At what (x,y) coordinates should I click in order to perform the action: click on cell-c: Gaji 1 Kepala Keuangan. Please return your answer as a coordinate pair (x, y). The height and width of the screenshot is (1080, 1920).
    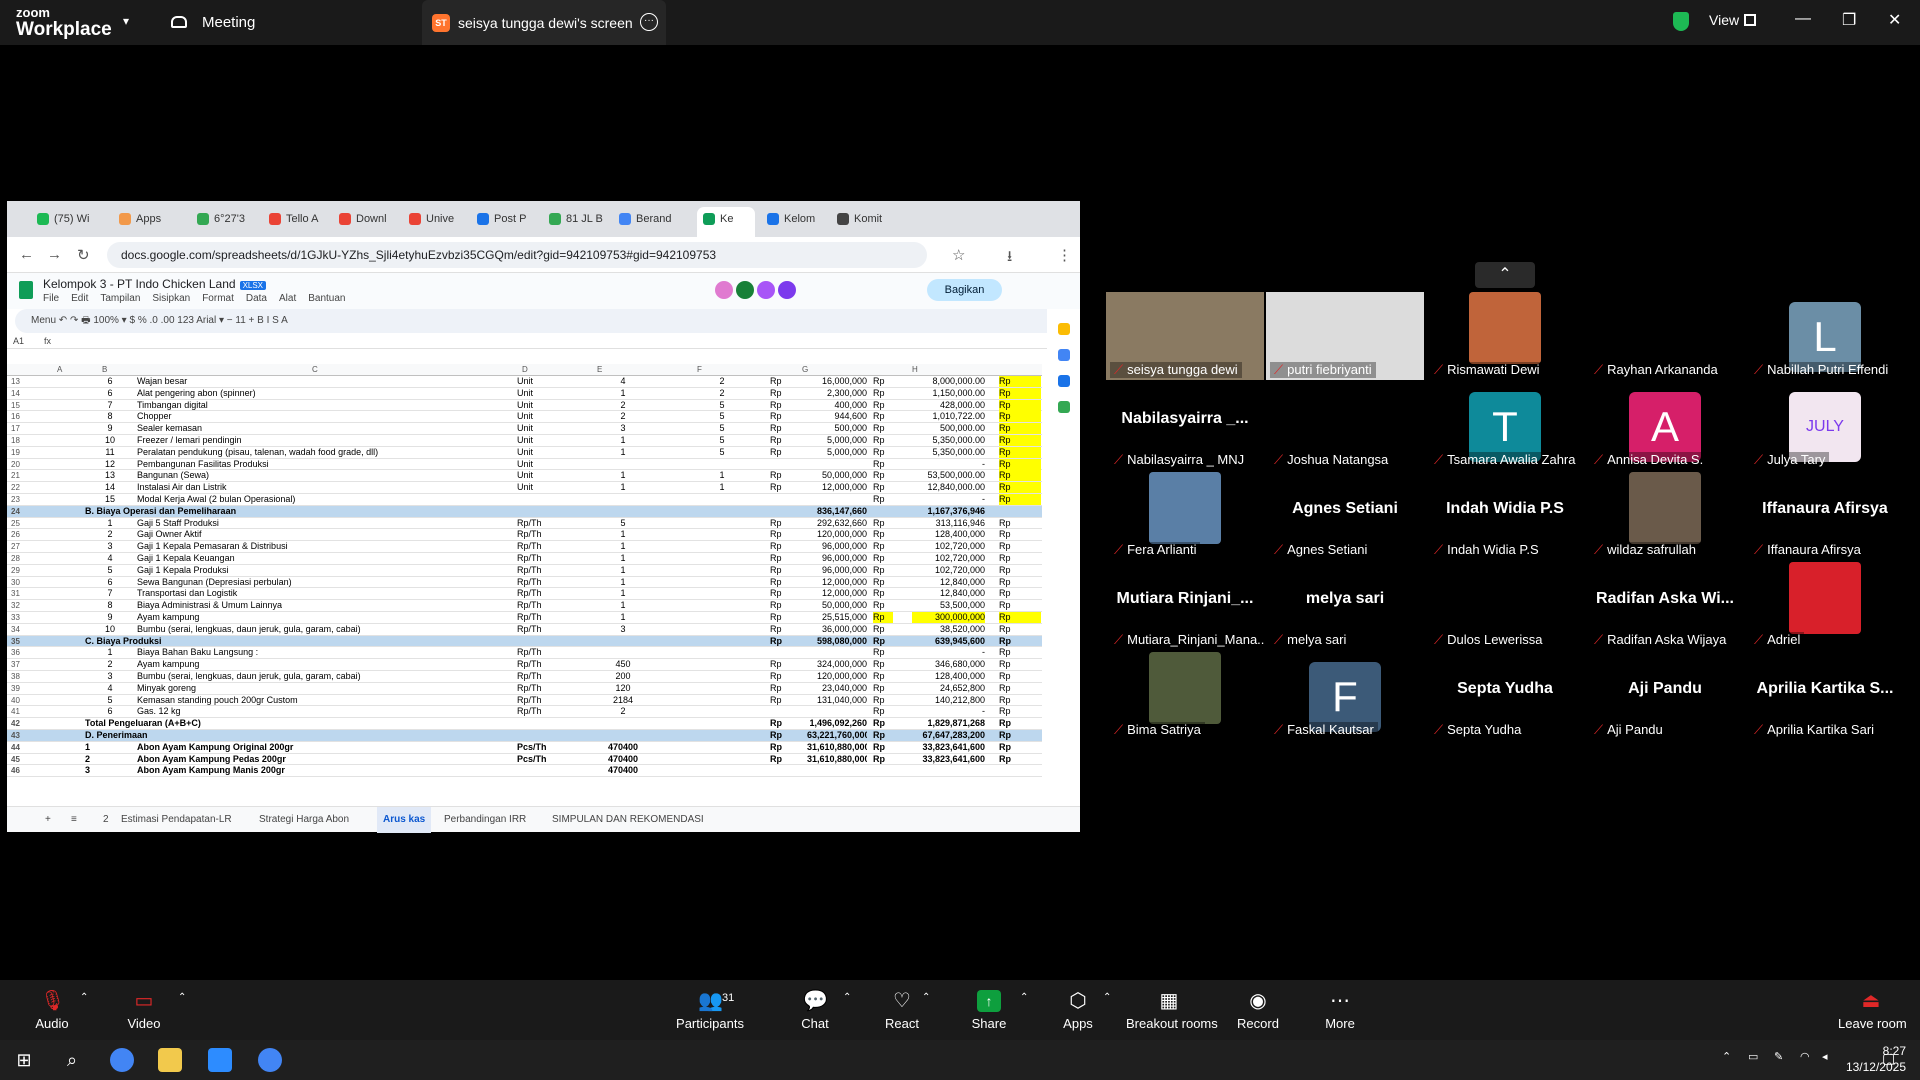
    Looking at the image, I should click on (322, 558).